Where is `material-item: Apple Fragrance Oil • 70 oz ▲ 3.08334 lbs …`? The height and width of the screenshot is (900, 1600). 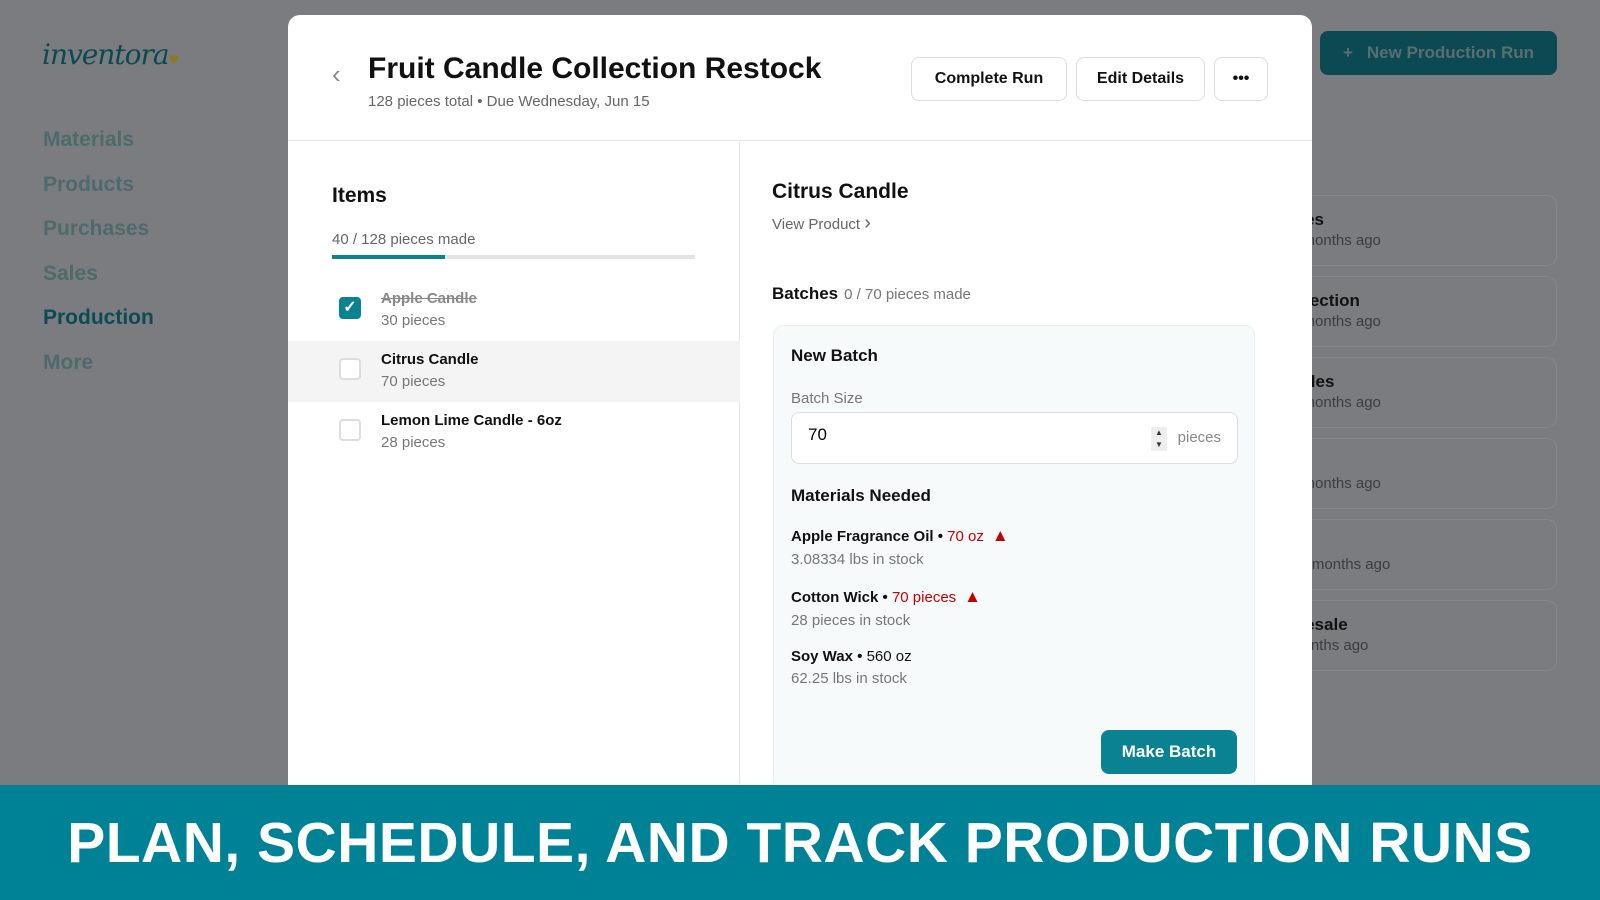
material-item: Apple Fragrance Oil • 70 oz ▲ 3.08334 lbs … is located at coordinates (900, 547).